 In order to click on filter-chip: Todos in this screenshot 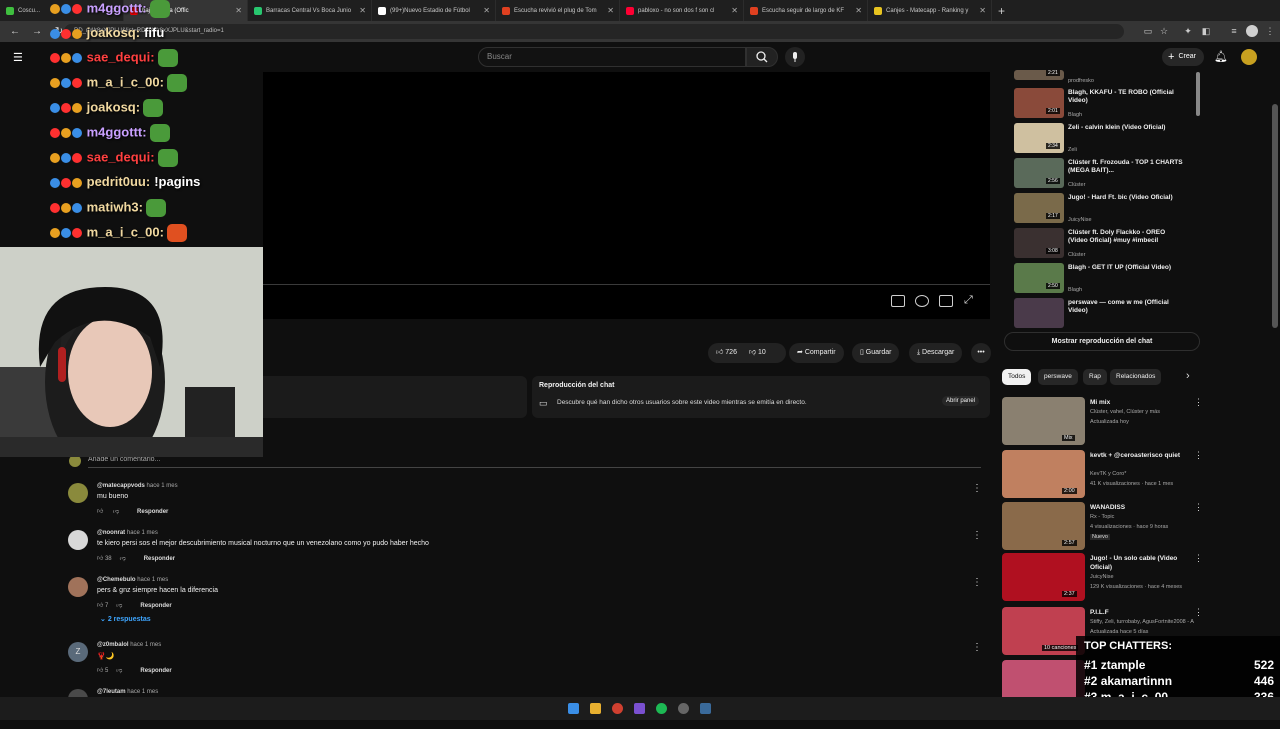, I will do `click(1017, 377)`.